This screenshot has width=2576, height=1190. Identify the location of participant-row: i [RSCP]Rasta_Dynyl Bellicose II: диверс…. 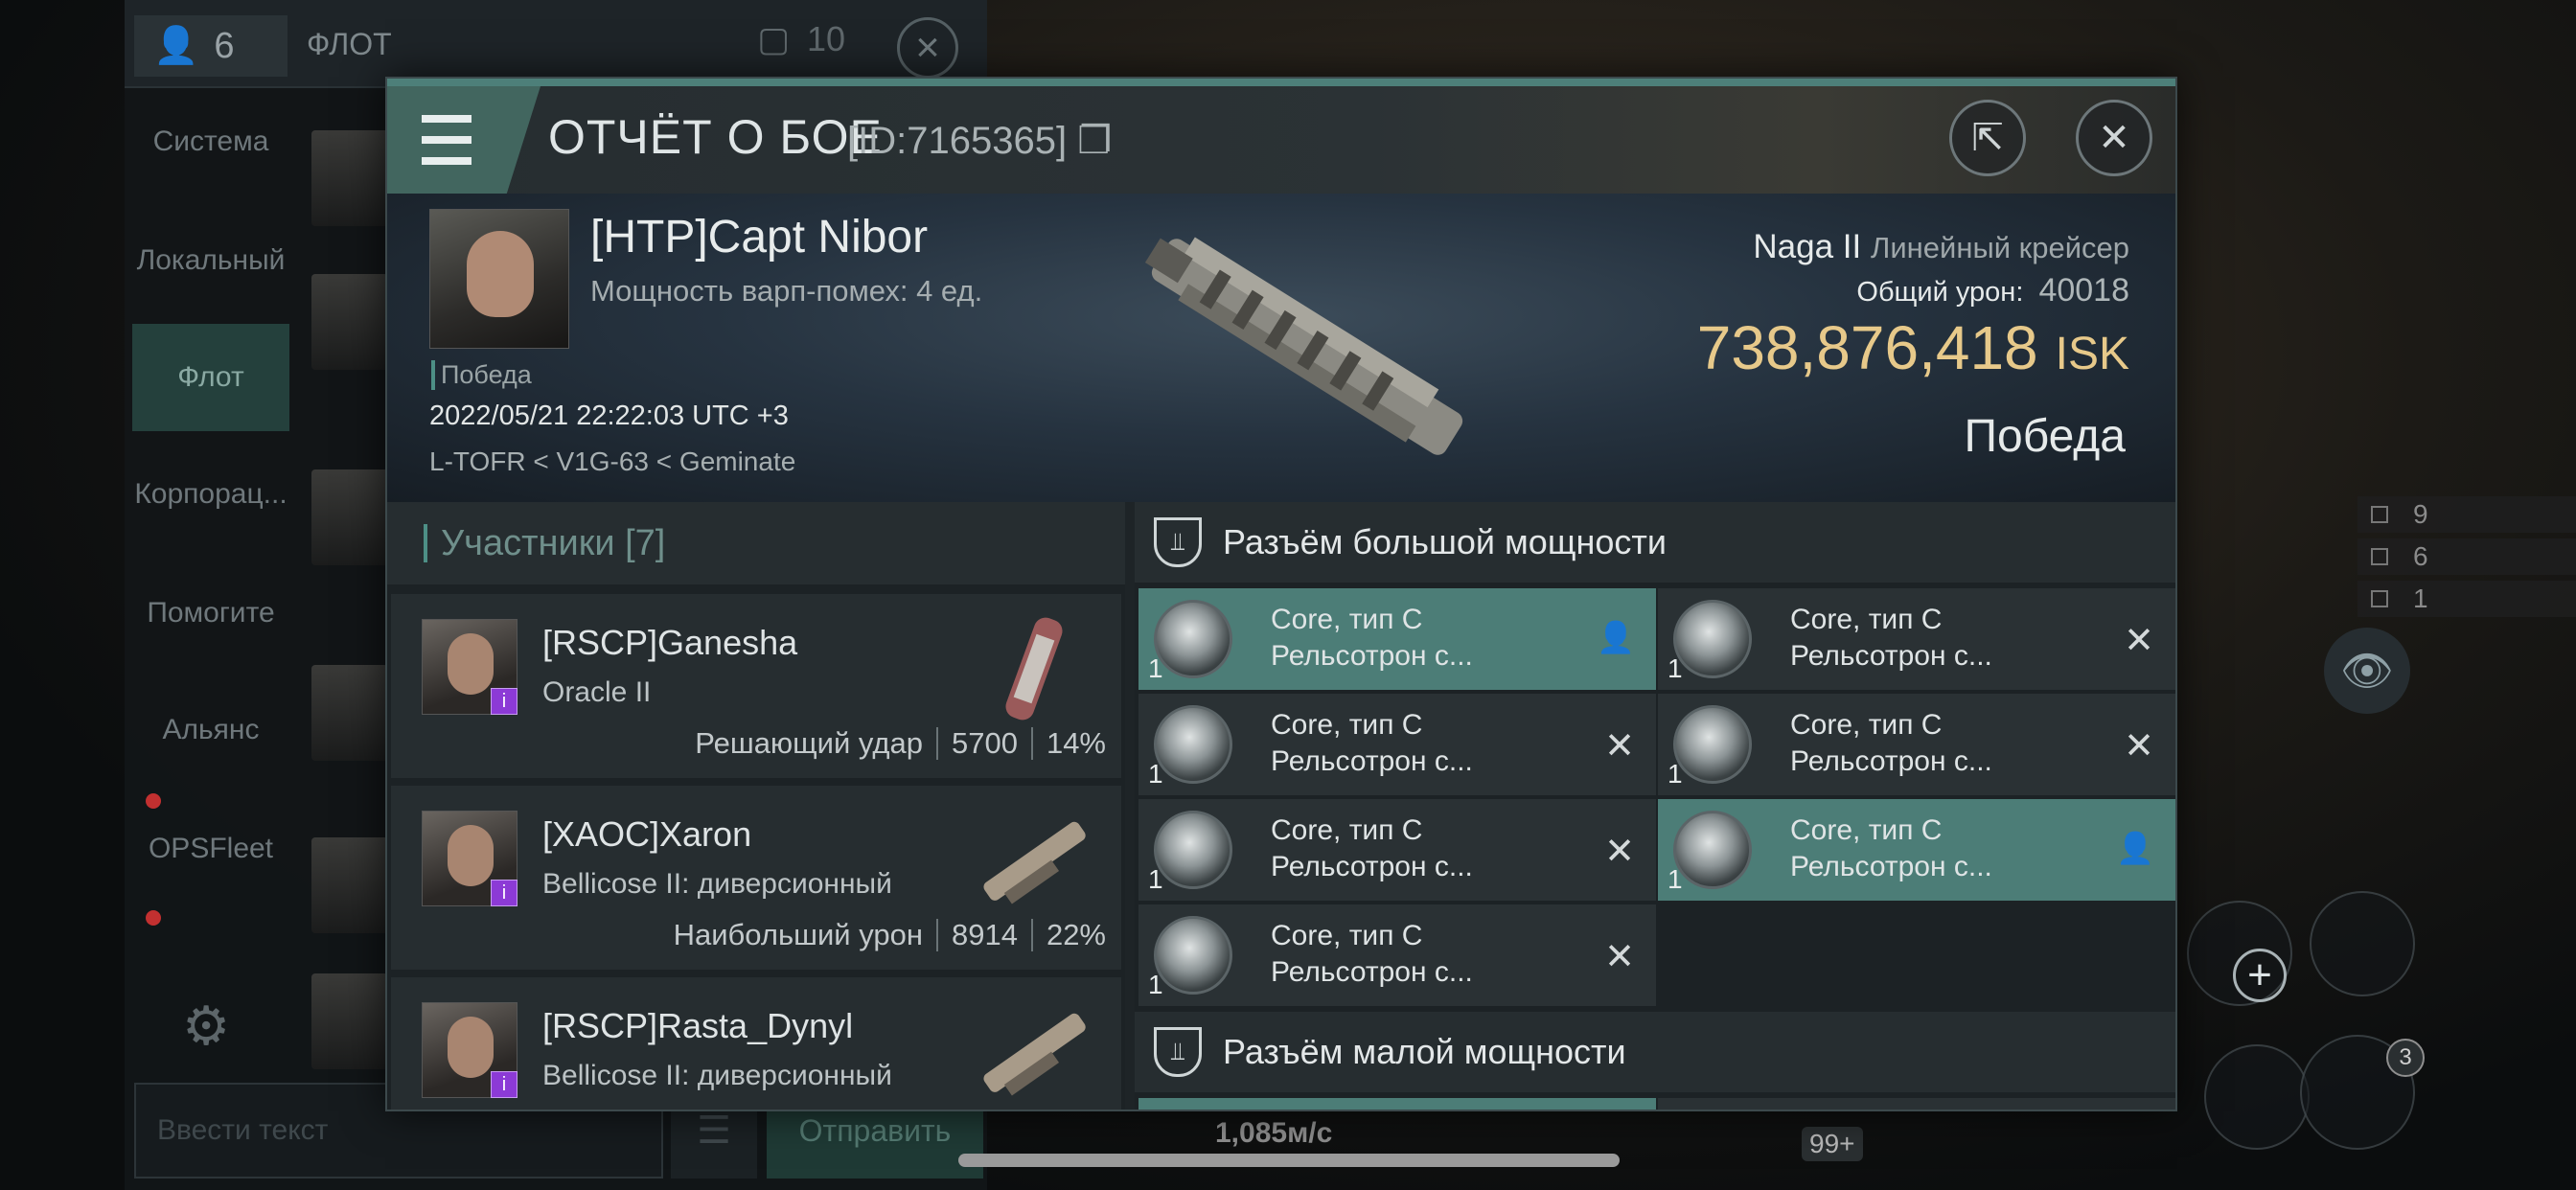
(756, 1043).